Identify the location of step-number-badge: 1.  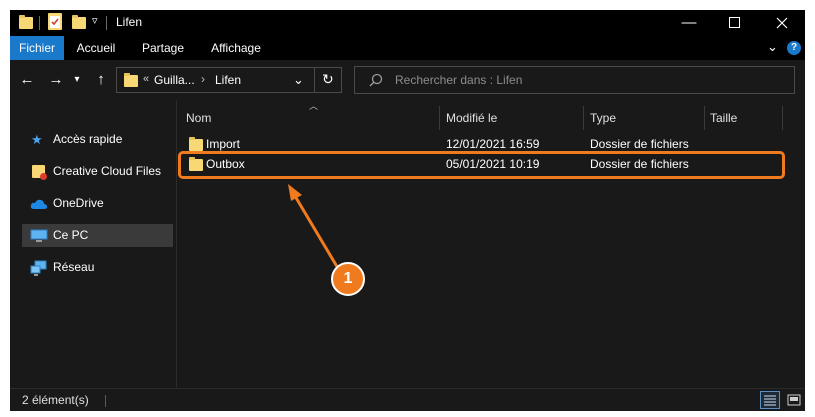
(348, 279).